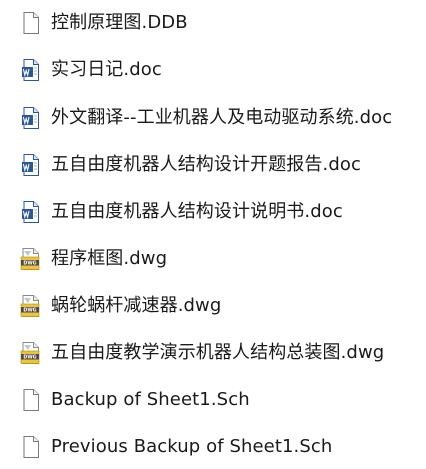 The width and height of the screenshot is (426, 469). Describe the element at coordinates (213, 23) in the screenshot. I see `file-row-ddb: 控制原理图.DDB` at that location.